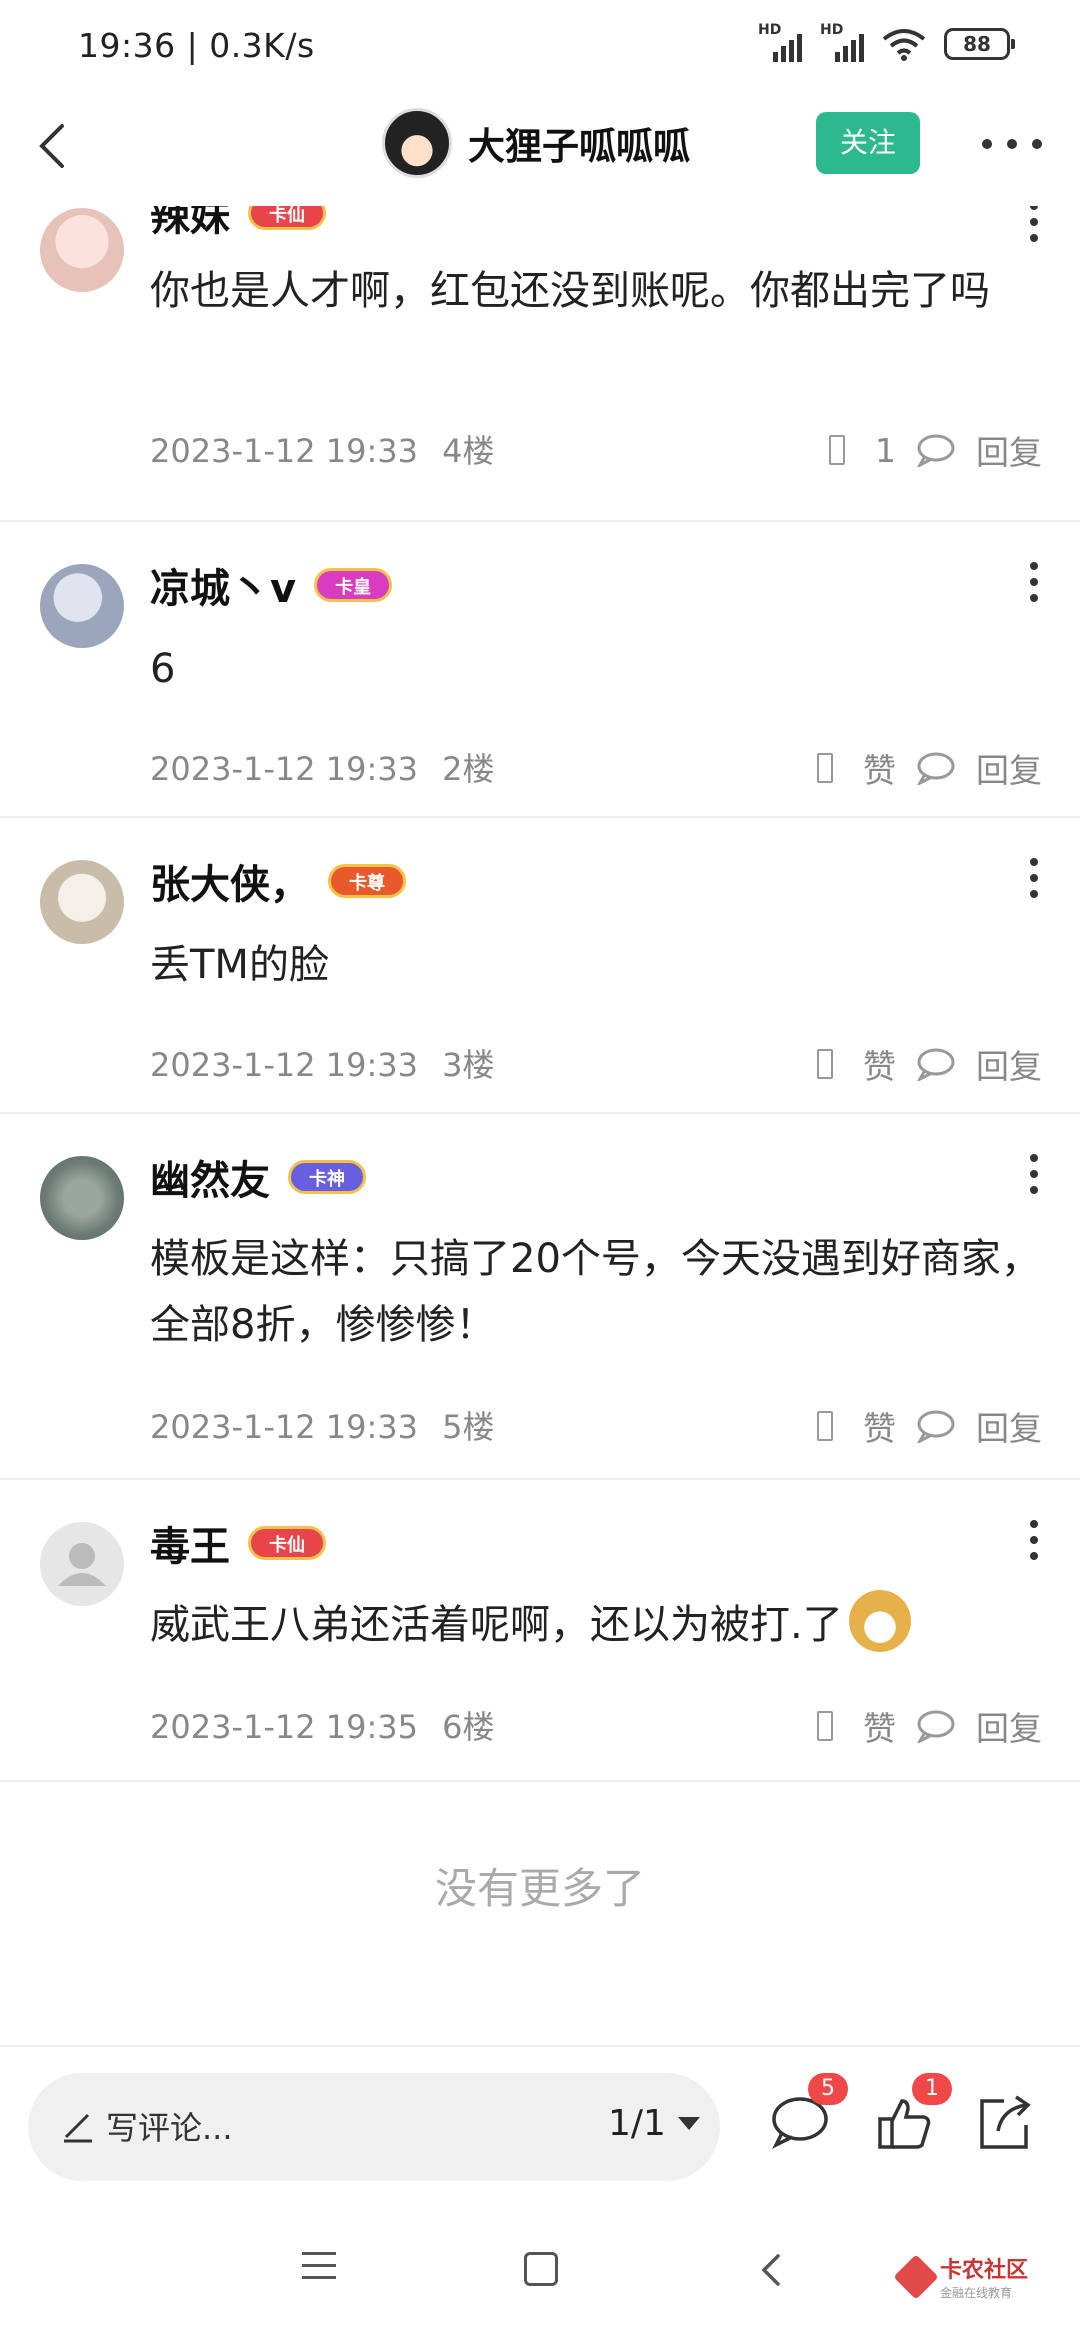  What do you see at coordinates (539, 1888) in the screenshot?
I see `no-more-text: 没有更多了` at bounding box center [539, 1888].